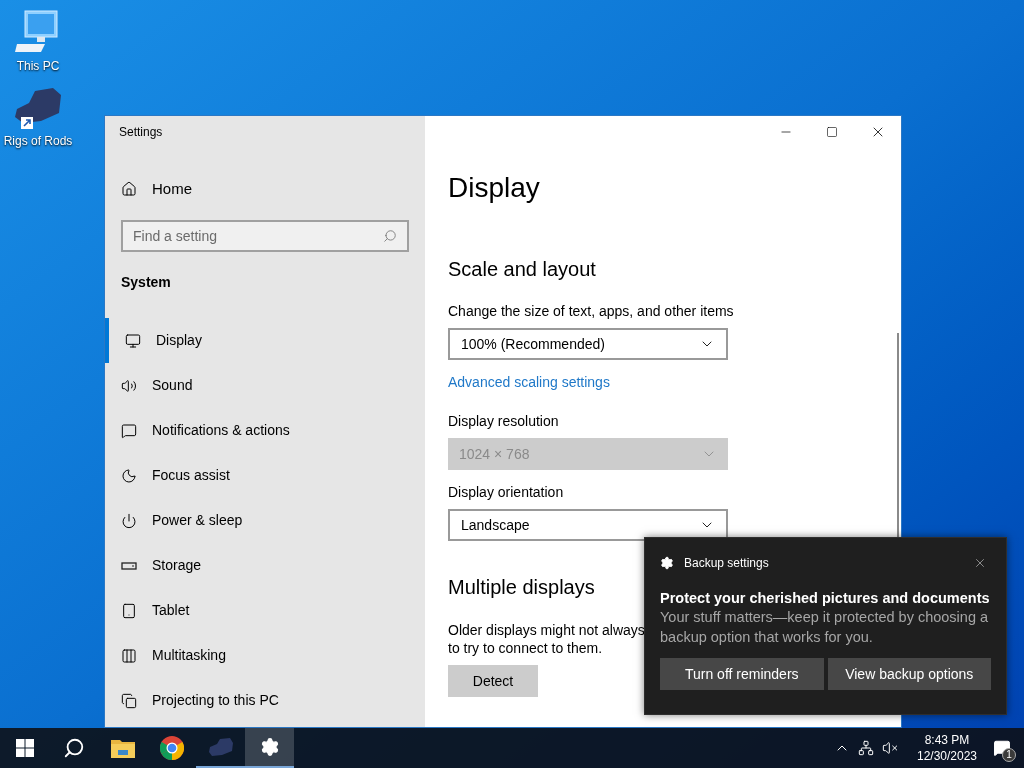 Image resolution: width=1024 pixels, height=768 pixels. I want to click on toast-app-name: Backup settings, so click(726, 563).